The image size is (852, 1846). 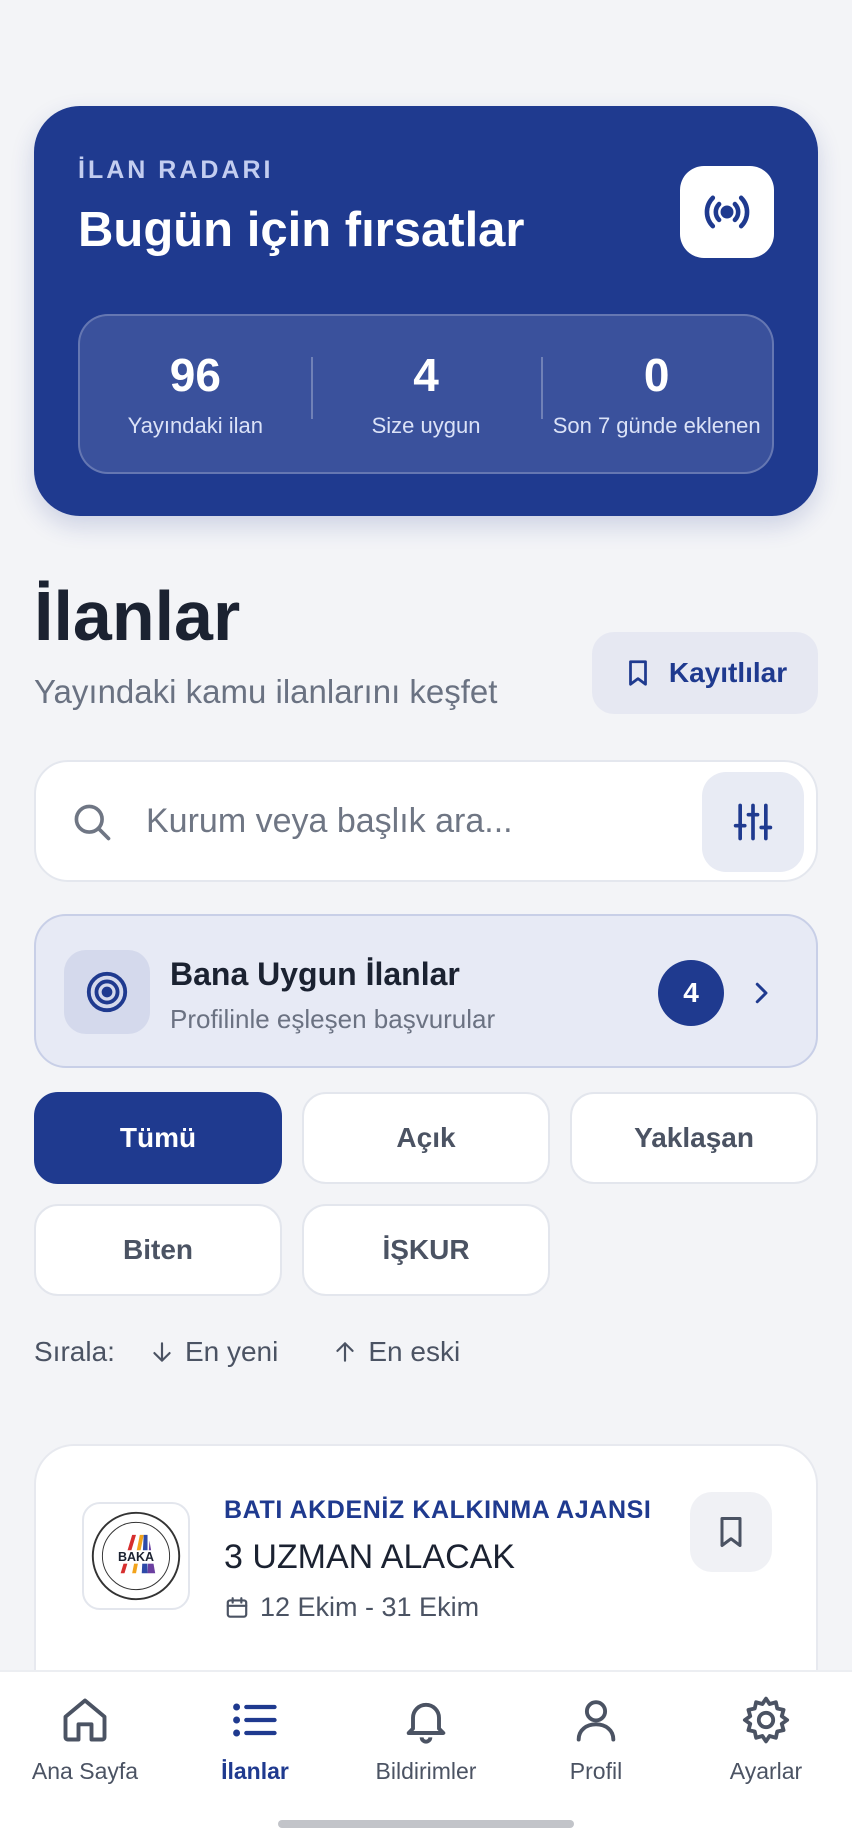 What do you see at coordinates (728, 672) in the screenshot?
I see `saved-listings-label: Kayıtlılar` at bounding box center [728, 672].